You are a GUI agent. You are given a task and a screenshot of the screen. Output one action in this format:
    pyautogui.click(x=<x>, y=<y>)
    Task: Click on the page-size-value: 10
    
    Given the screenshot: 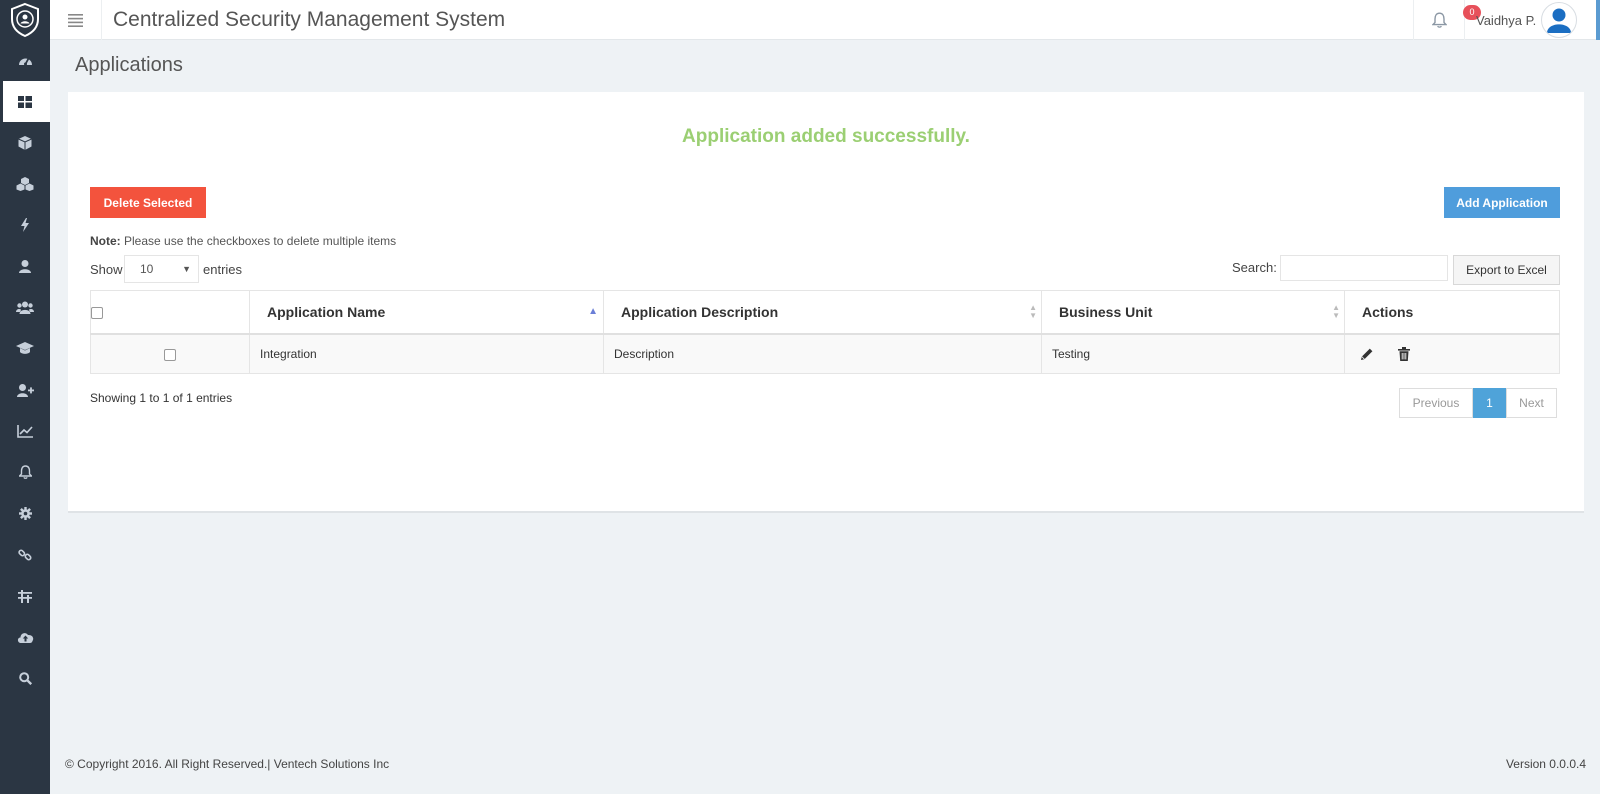 What is the action you would take?
    pyautogui.click(x=147, y=269)
    